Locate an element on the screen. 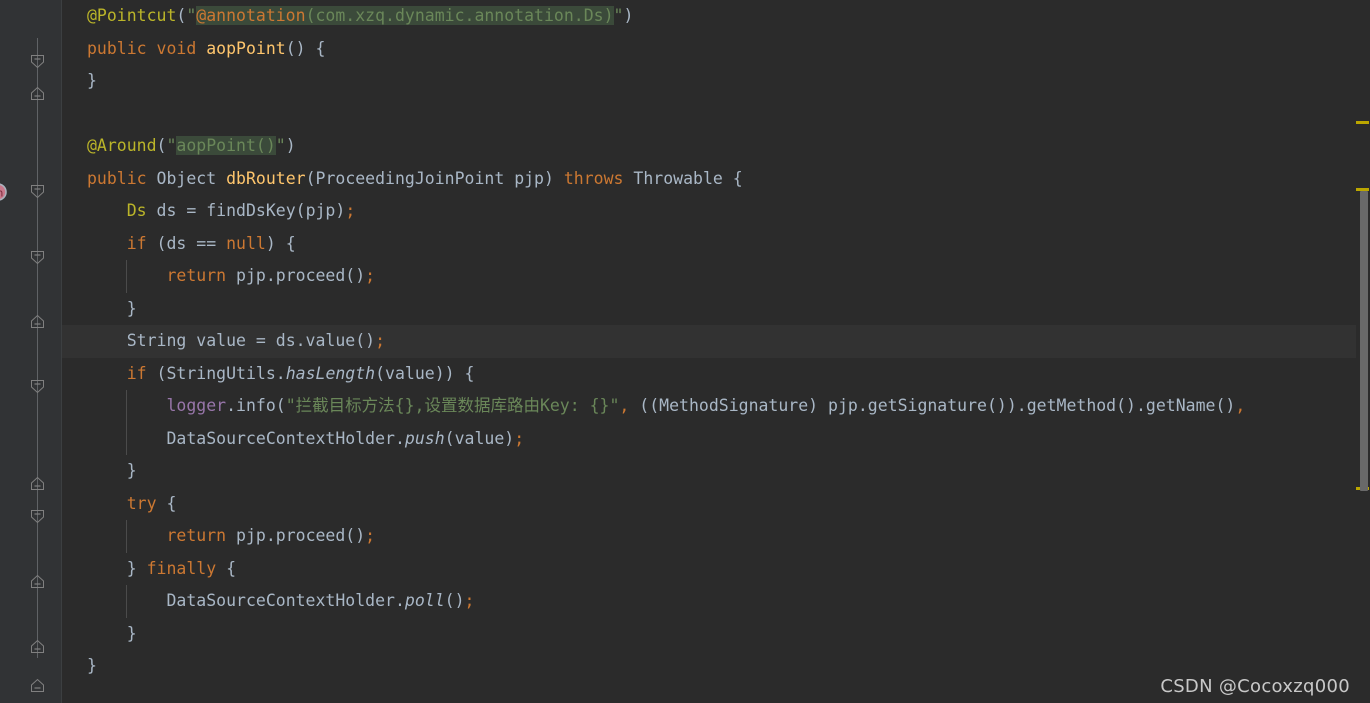  code-token: (ds == is located at coordinates (186, 243).